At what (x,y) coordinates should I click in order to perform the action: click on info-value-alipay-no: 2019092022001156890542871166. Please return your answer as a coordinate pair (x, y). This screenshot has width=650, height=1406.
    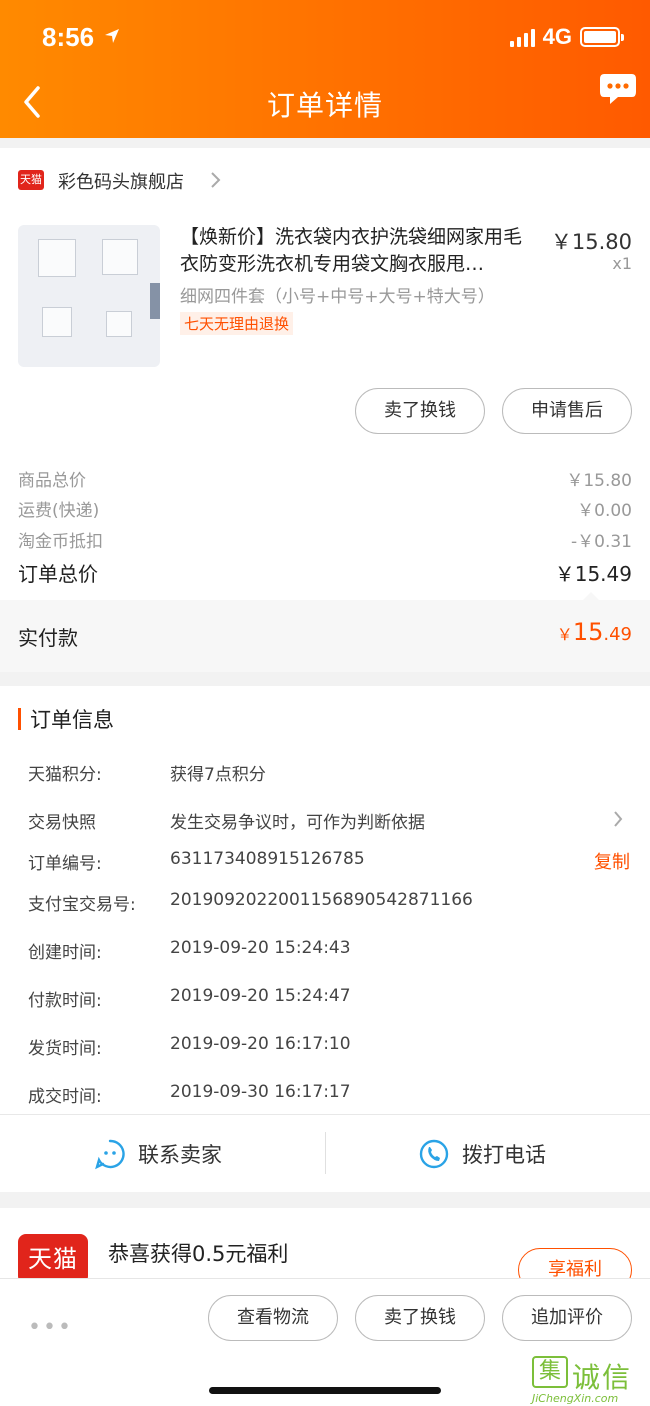
    Looking at the image, I should click on (321, 900).